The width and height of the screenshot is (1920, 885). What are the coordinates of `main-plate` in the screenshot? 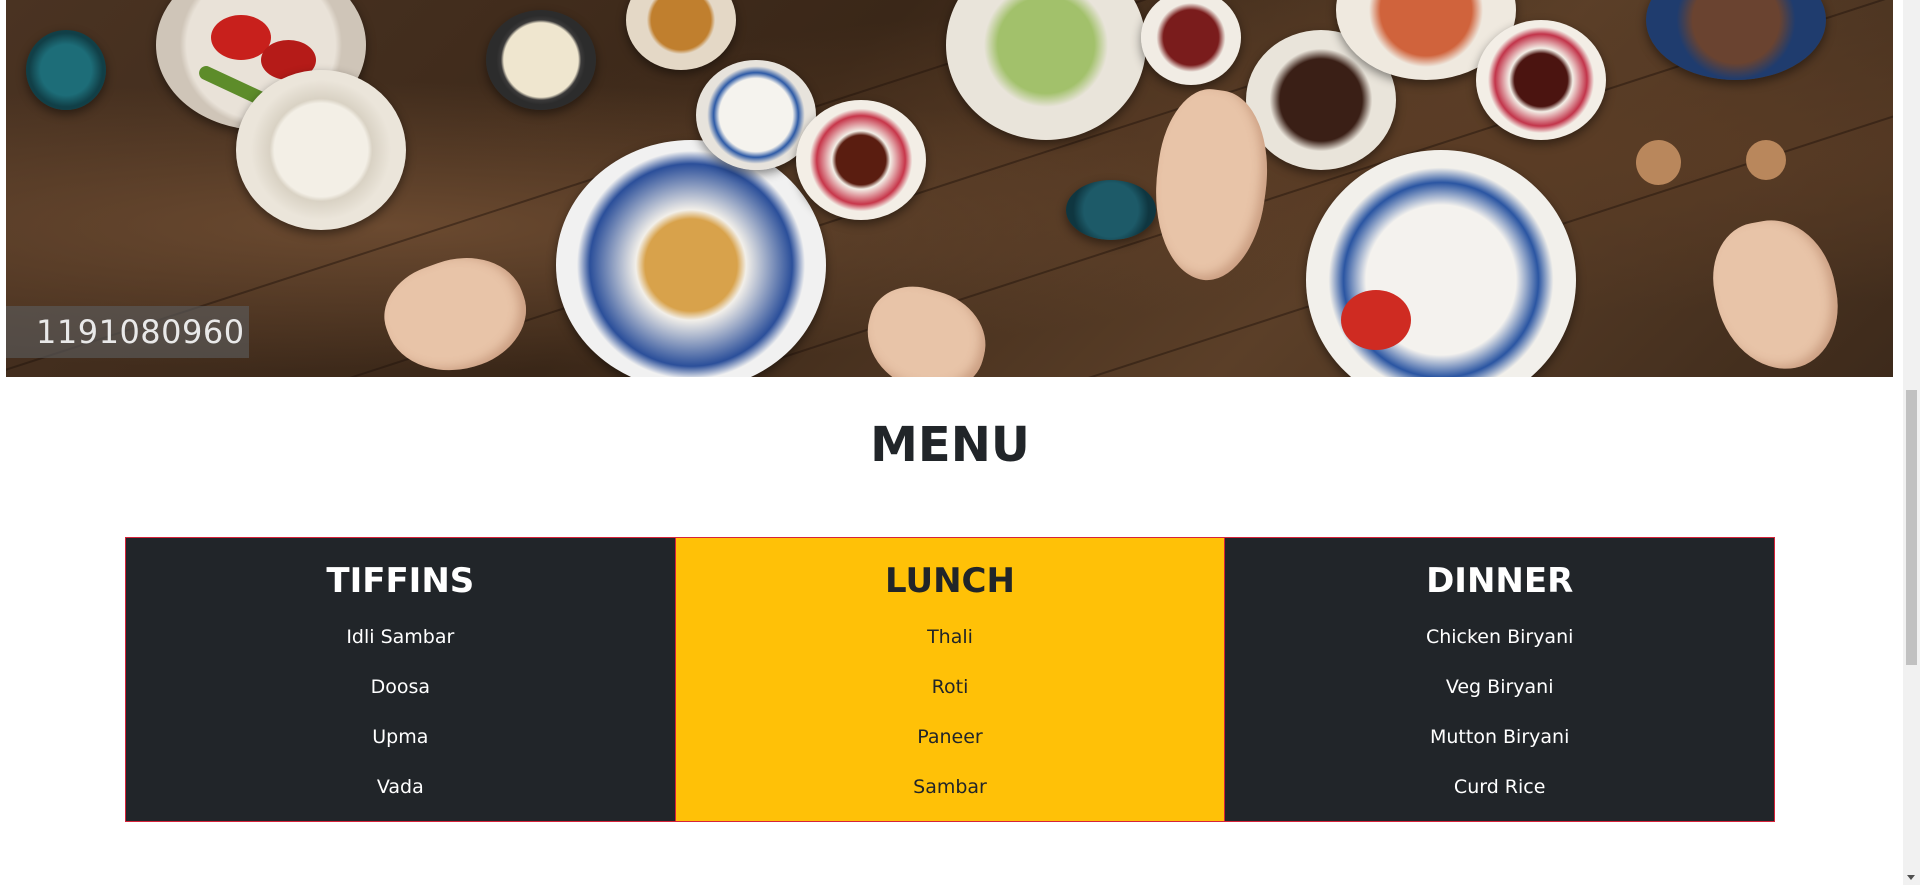 It's located at (691, 258).